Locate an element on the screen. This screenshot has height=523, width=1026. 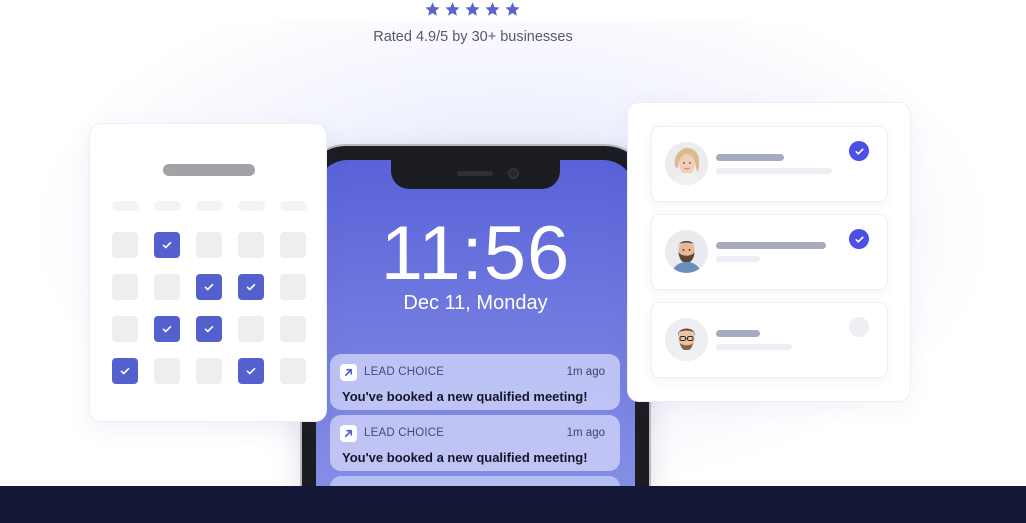
phone-notch is located at coordinates (475, 174).